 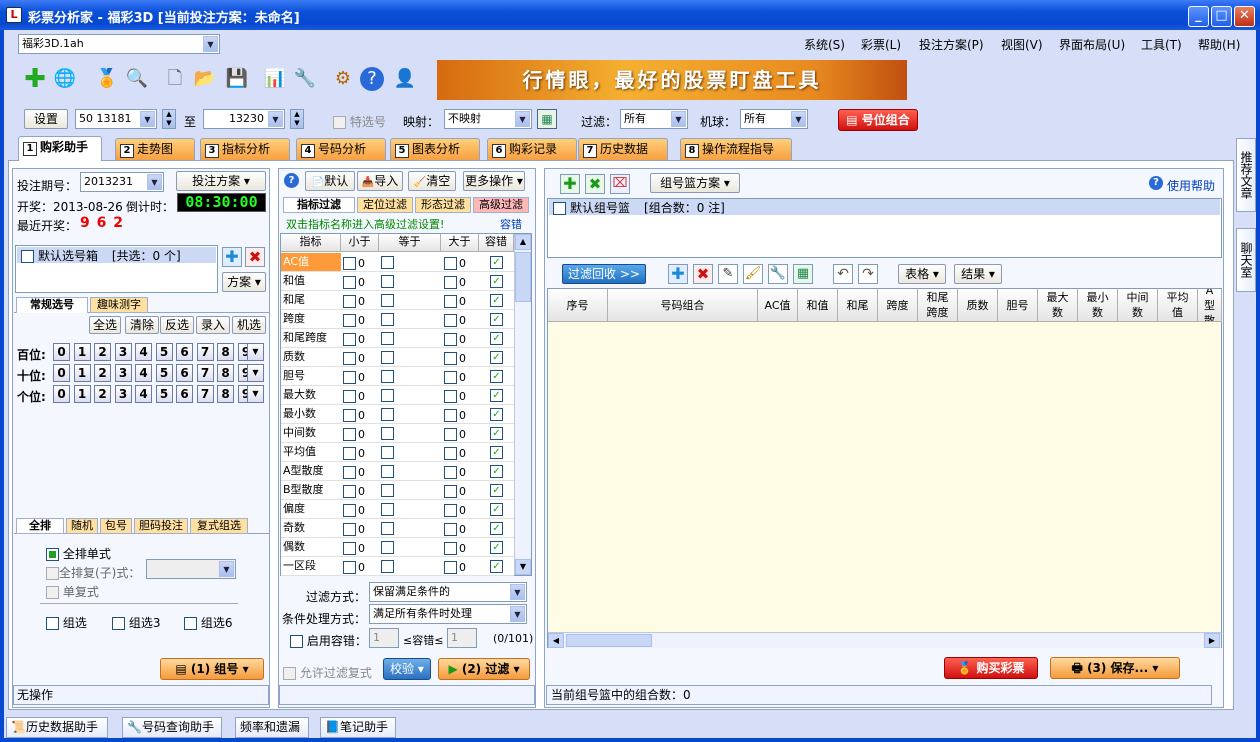 I want to click on result-col-5: 跨度, so click(x=898, y=305).